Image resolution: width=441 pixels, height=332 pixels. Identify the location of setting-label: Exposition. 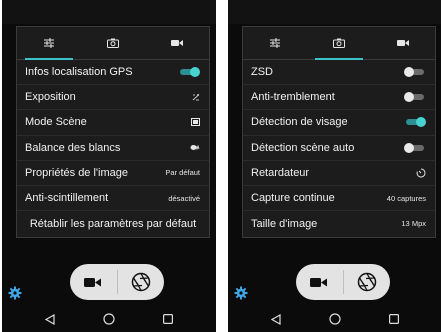
(50, 97).